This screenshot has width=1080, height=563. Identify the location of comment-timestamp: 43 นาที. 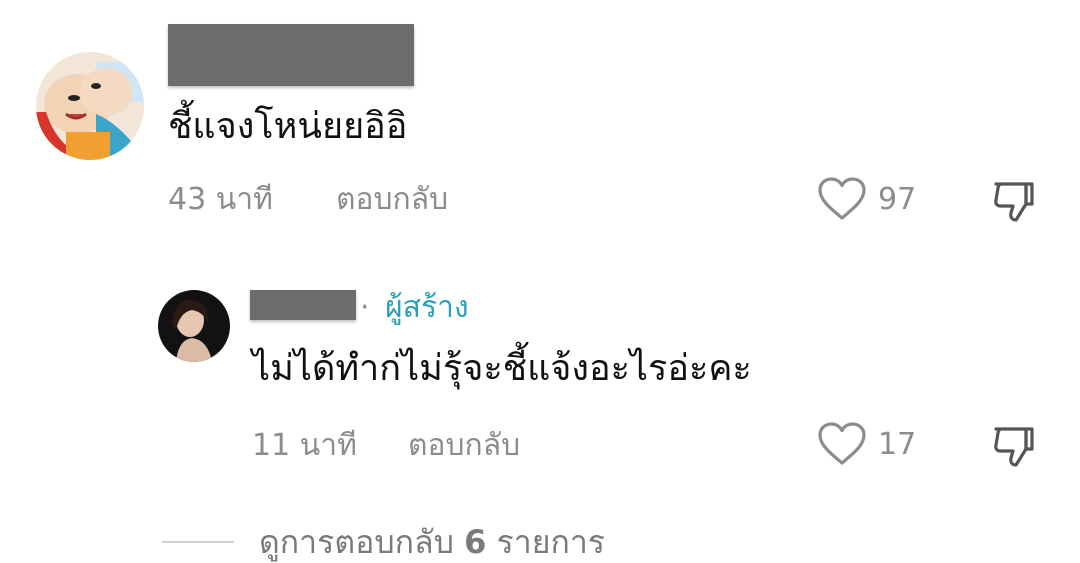
(220, 199).